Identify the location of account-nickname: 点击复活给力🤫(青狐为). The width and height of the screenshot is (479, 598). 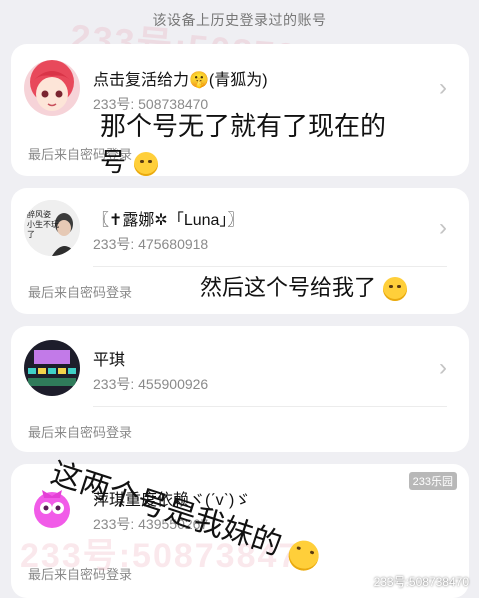
(180, 80).